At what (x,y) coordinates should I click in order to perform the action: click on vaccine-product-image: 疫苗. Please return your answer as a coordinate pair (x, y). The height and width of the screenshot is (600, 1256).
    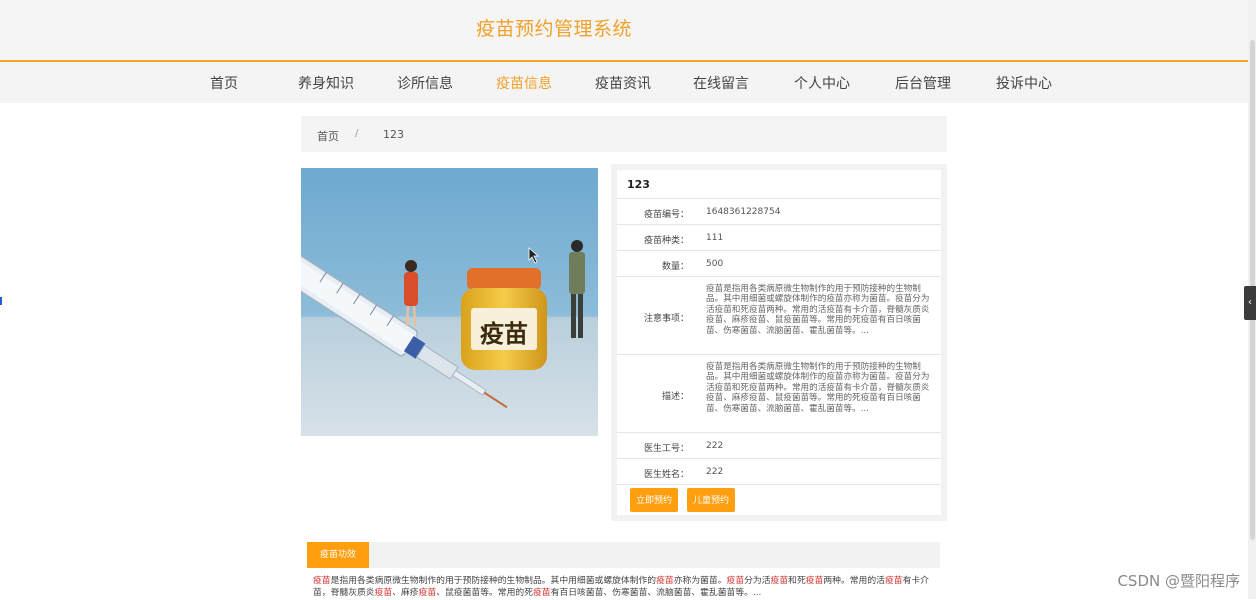
    Looking at the image, I should click on (449, 302).